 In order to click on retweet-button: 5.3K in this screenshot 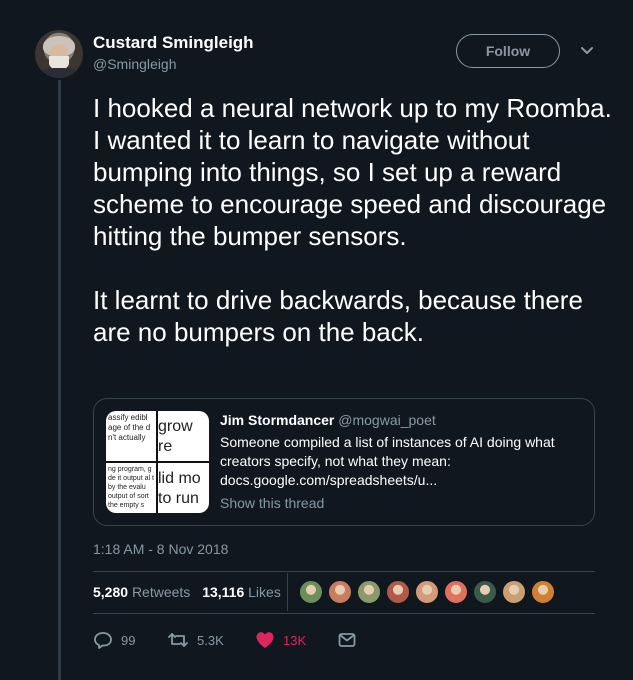, I will do `click(195, 640)`.